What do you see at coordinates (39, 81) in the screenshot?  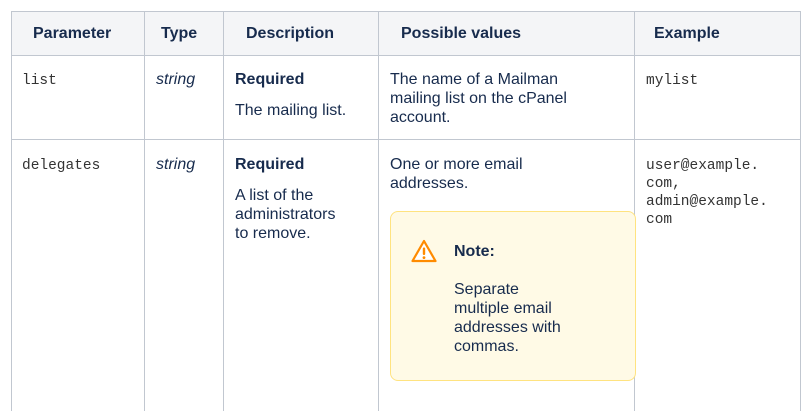 I see `param-name: list` at bounding box center [39, 81].